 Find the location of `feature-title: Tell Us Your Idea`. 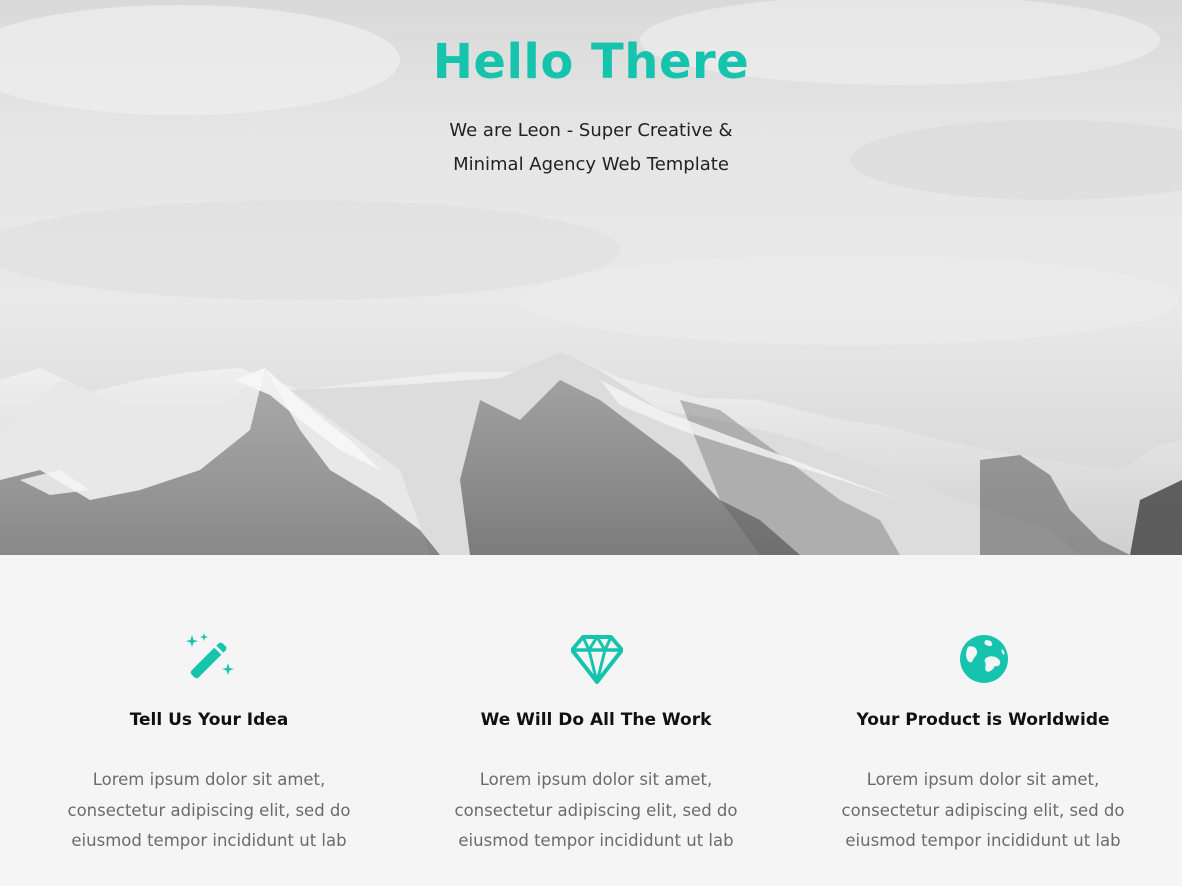

feature-title: Tell Us Your Idea is located at coordinates (209, 720).